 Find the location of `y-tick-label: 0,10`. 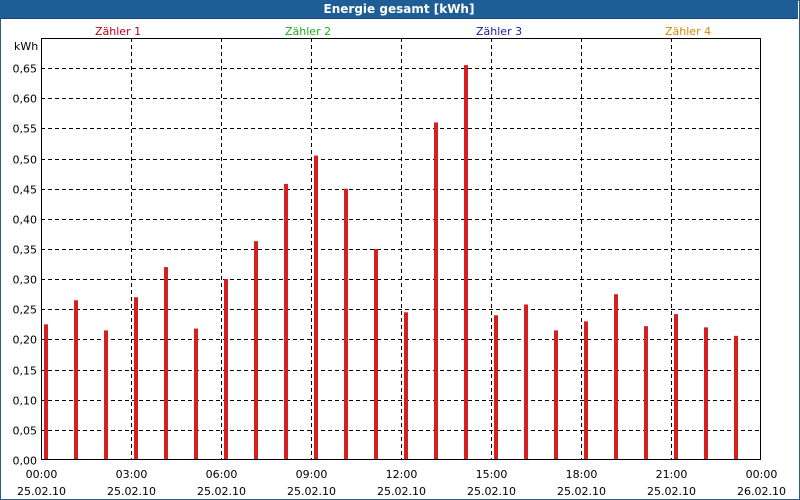

y-tick-label: 0,10 is located at coordinates (25, 401).